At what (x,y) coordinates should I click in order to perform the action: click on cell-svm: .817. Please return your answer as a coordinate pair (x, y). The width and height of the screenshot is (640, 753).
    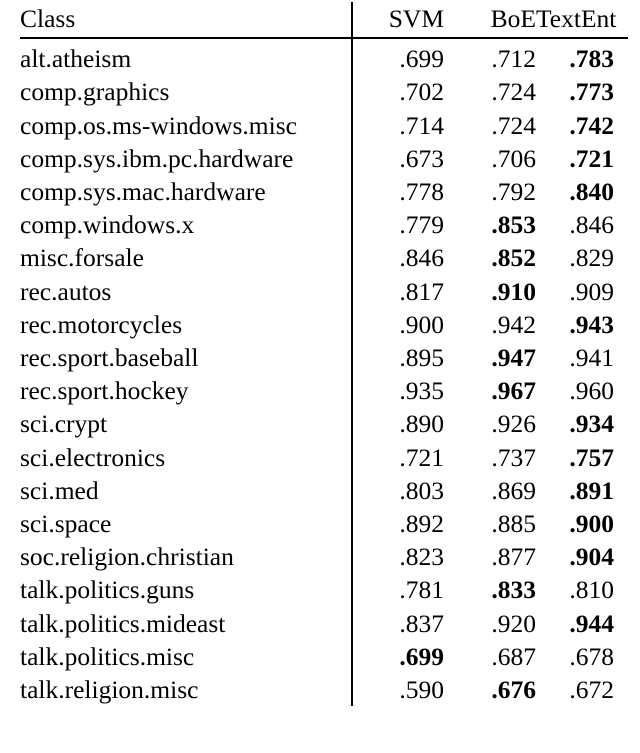
    Looking at the image, I should click on (397, 291).